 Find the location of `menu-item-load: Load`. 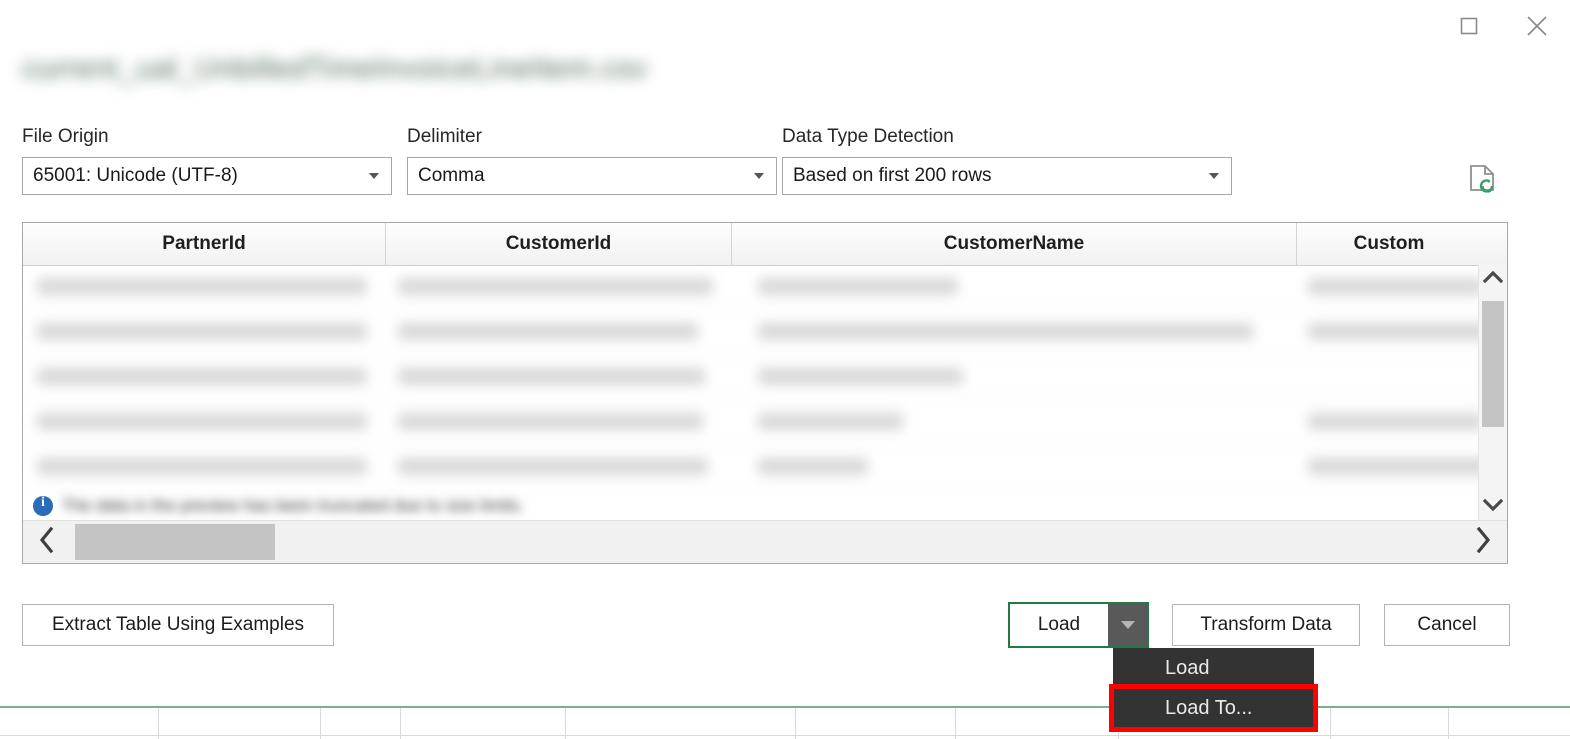

menu-item-load: Load is located at coordinates (1213, 668).